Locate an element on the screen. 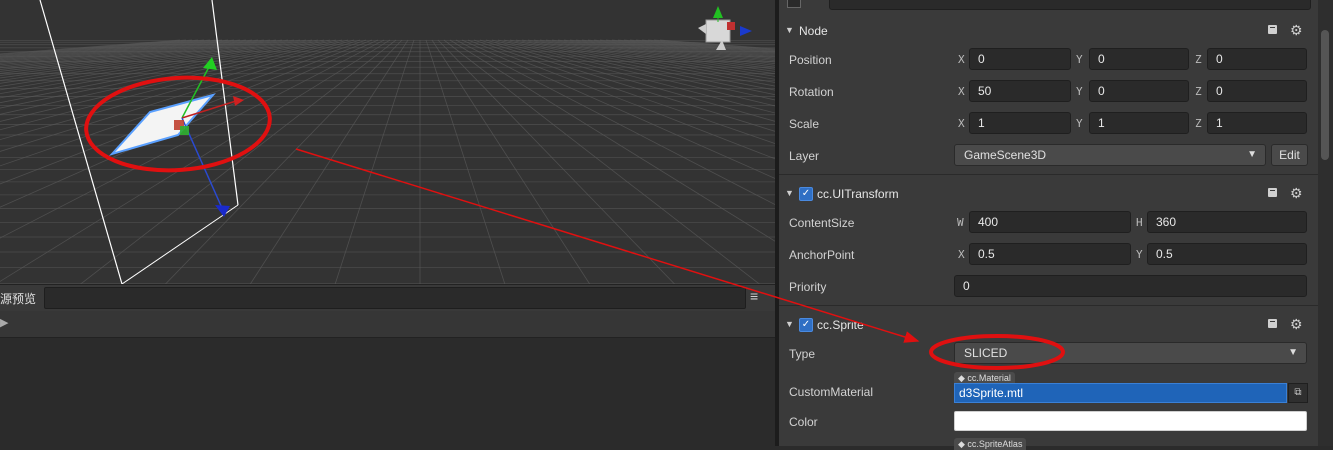 Image resolution: width=1333 pixels, height=450 pixels. rotation-label: Rotation is located at coordinates (811, 92).